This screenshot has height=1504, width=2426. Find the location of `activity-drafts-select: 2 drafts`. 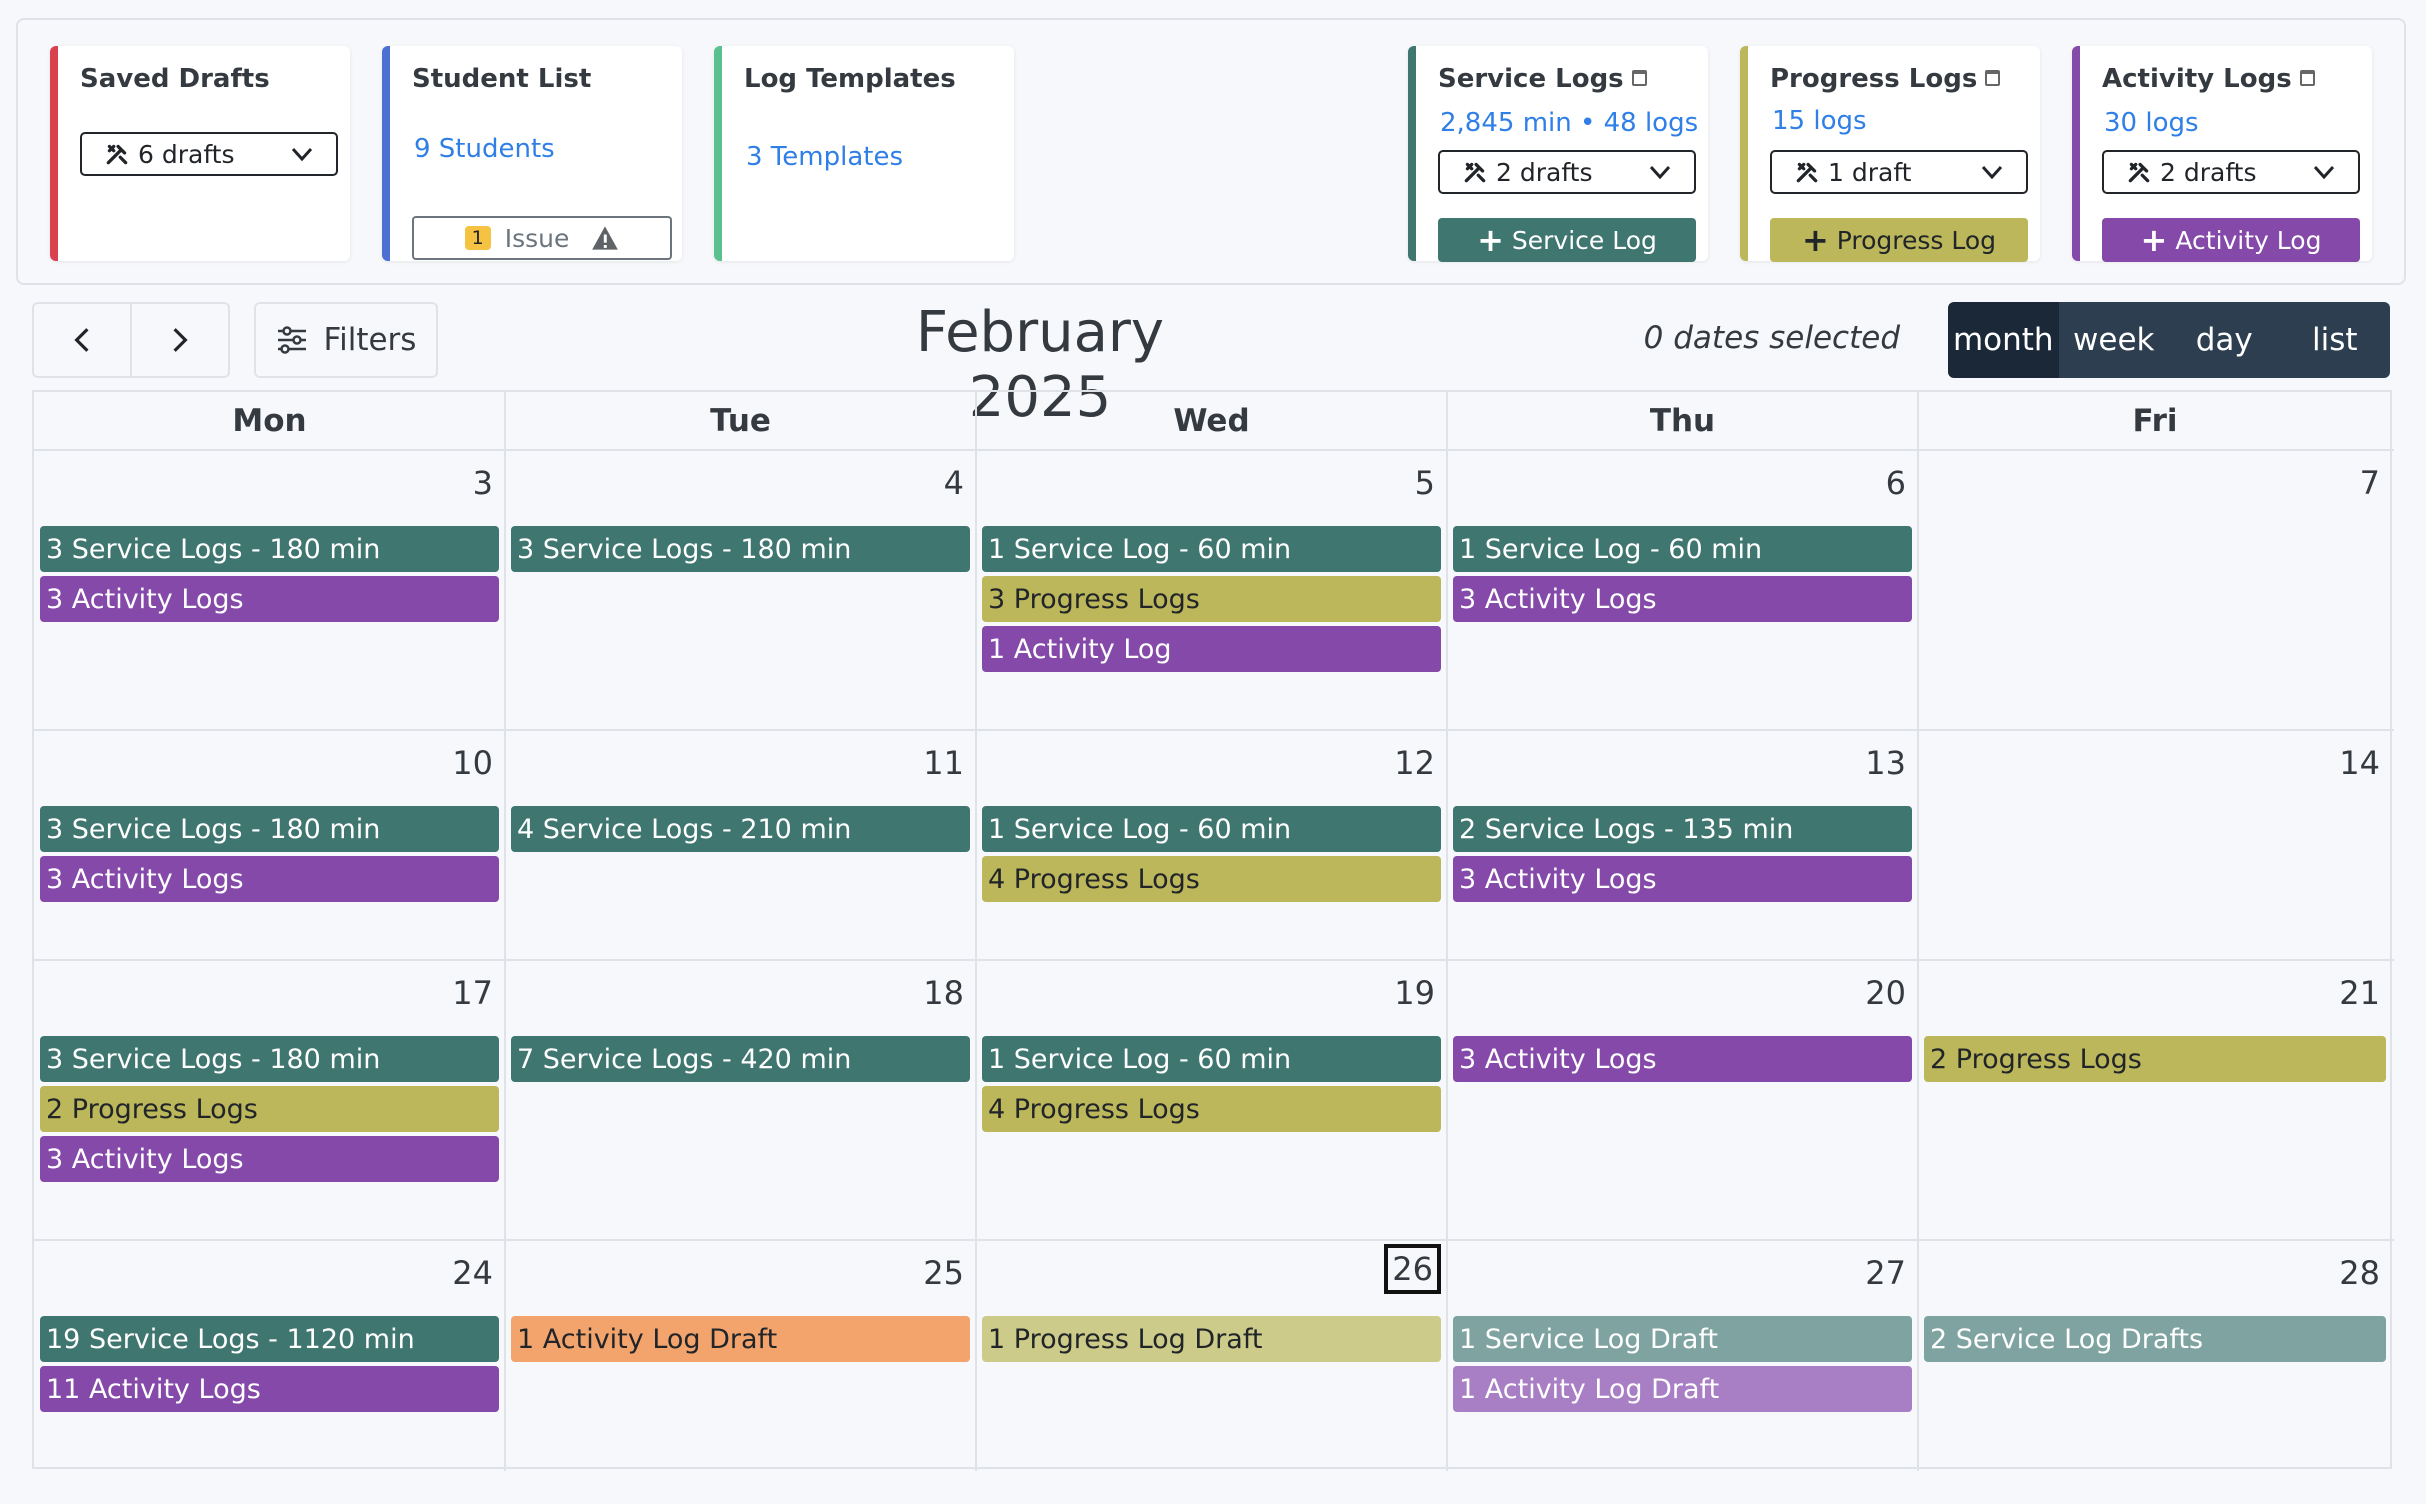

activity-drafts-select: 2 drafts is located at coordinates (2231, 172).